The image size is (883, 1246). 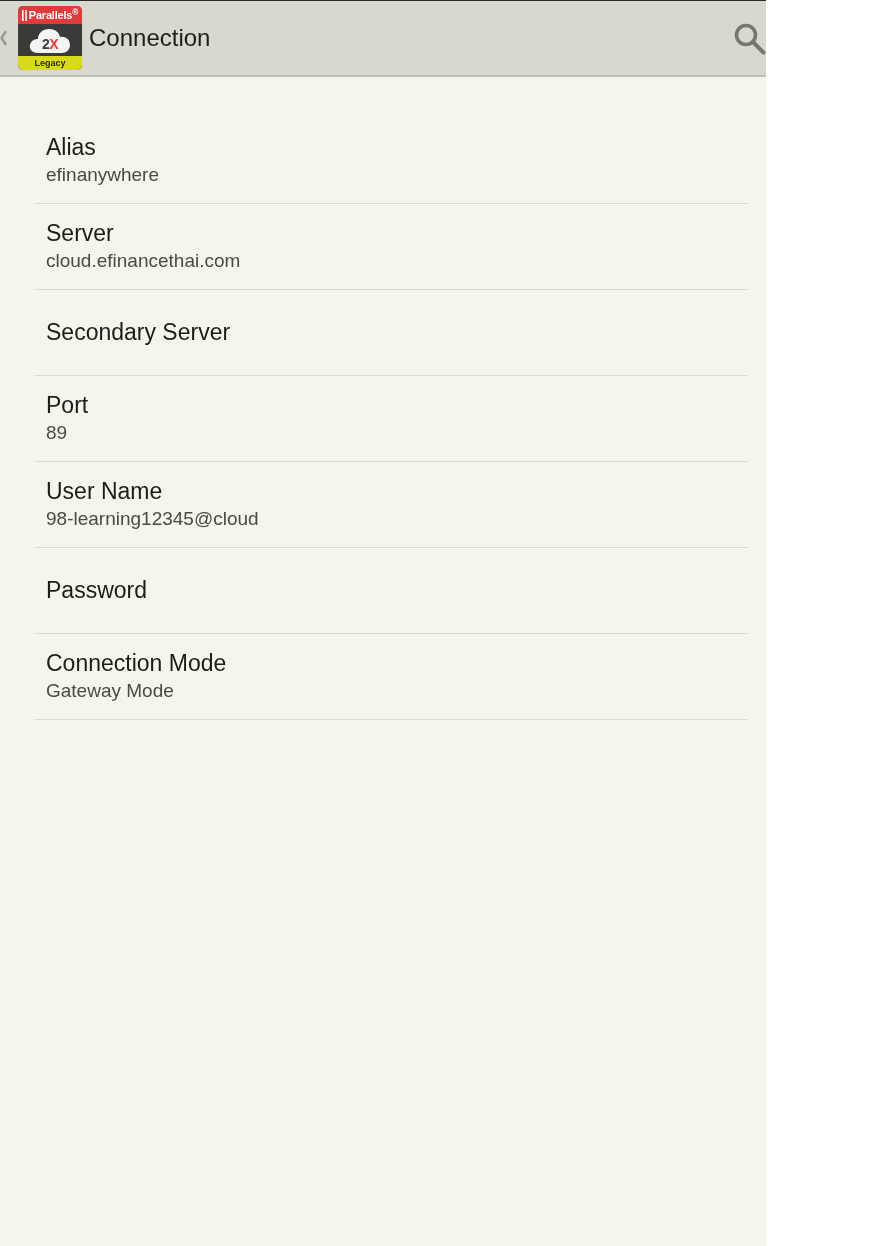 I want to click on preference-title: Port, so click(x=67, y=405).